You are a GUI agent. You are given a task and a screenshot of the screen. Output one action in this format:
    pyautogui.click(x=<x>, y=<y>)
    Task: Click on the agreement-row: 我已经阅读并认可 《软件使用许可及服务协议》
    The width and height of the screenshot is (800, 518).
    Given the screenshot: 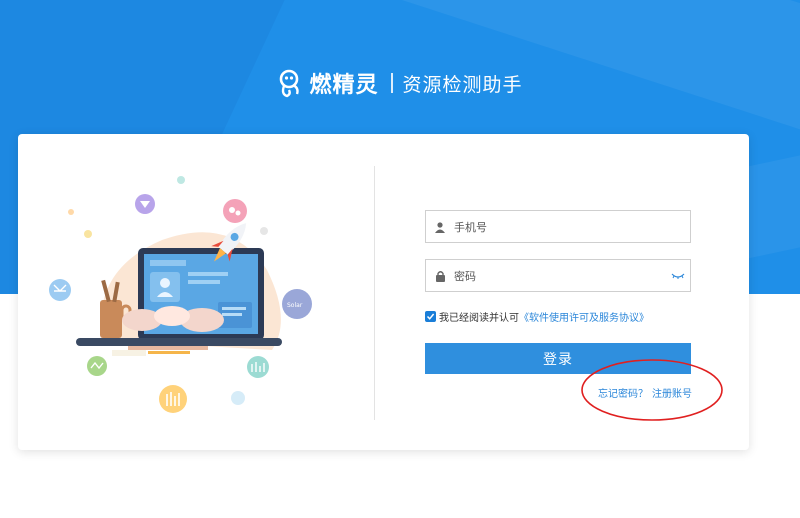 What is the action you would take?
    pyautogui.click(x=537, y=316)
    